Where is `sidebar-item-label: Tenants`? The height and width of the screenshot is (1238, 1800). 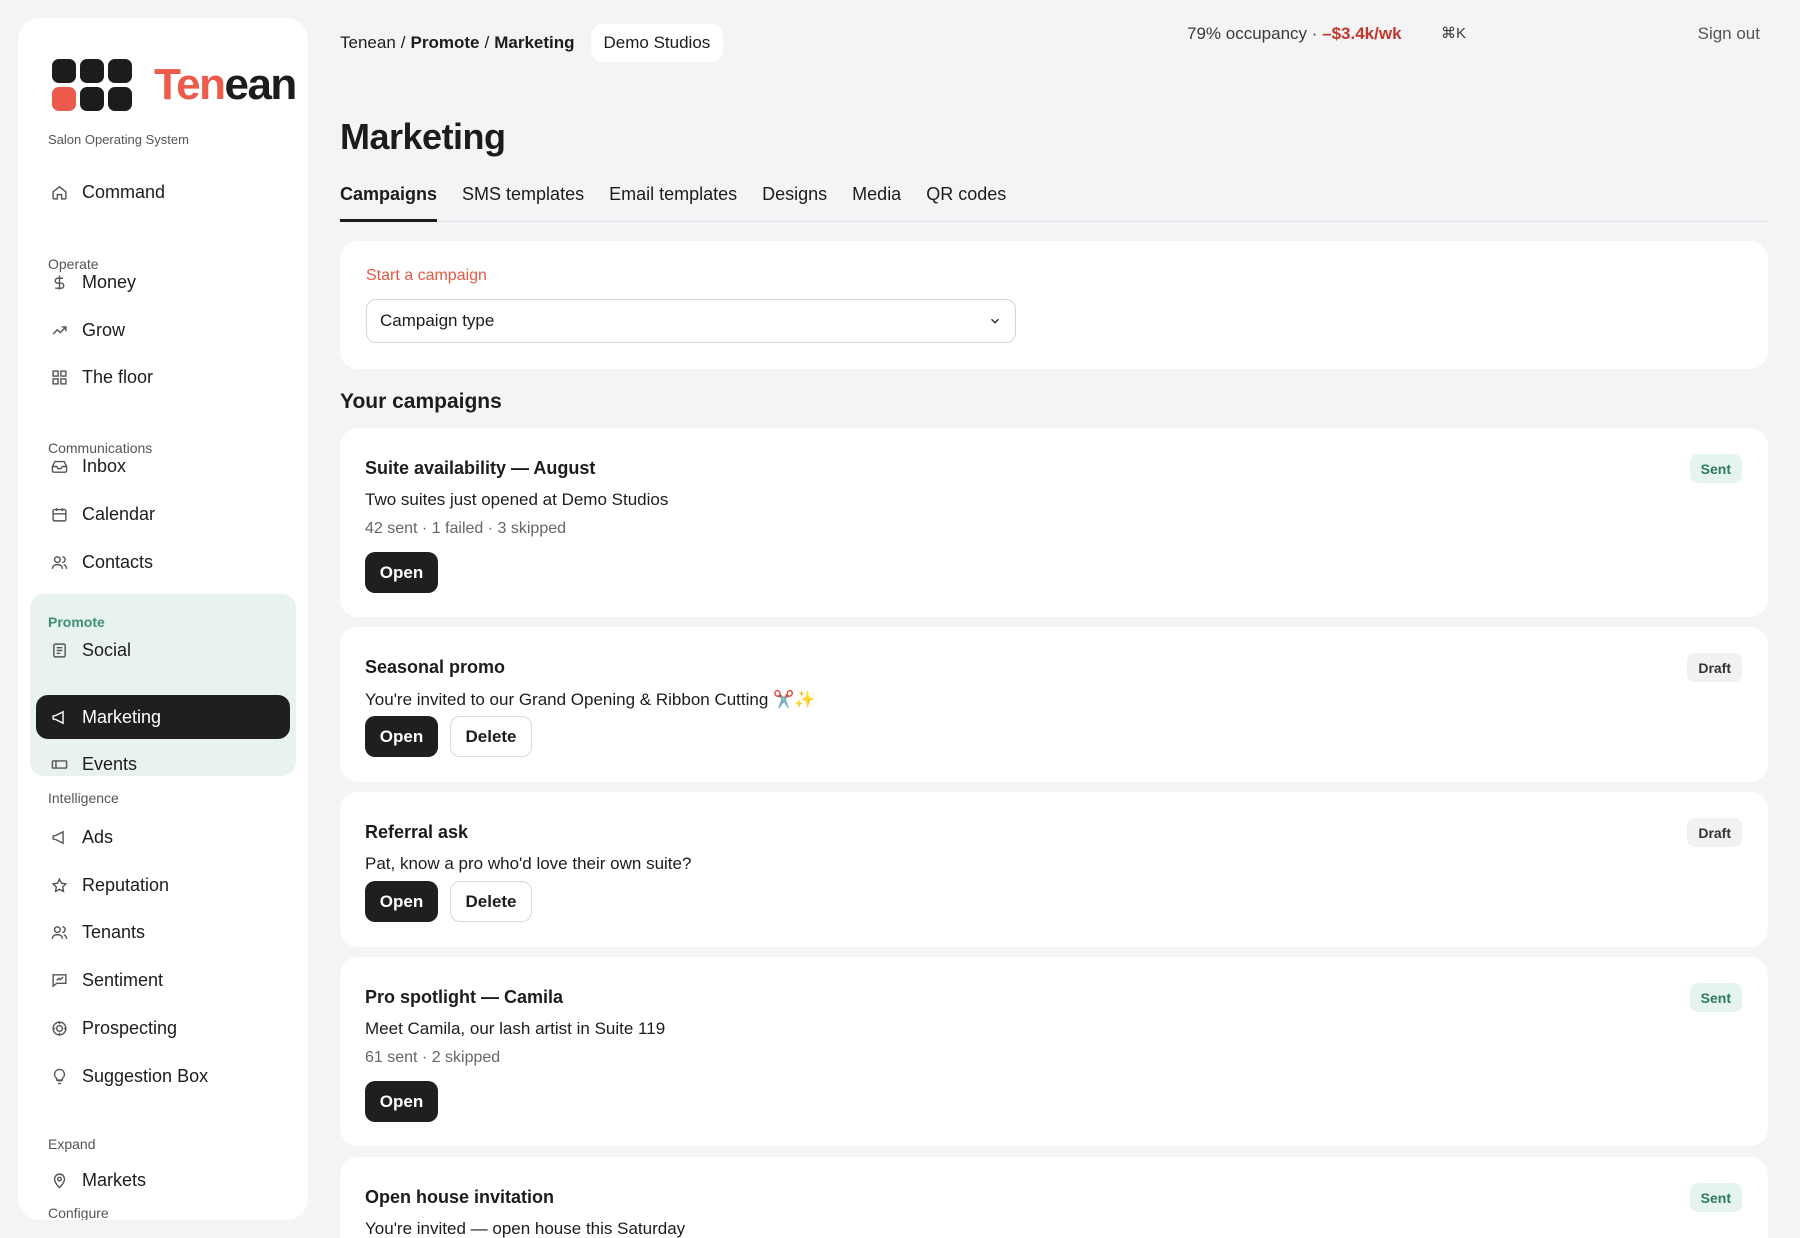 sidebar-item-label: Tenants is located at coordinates (114, 931).